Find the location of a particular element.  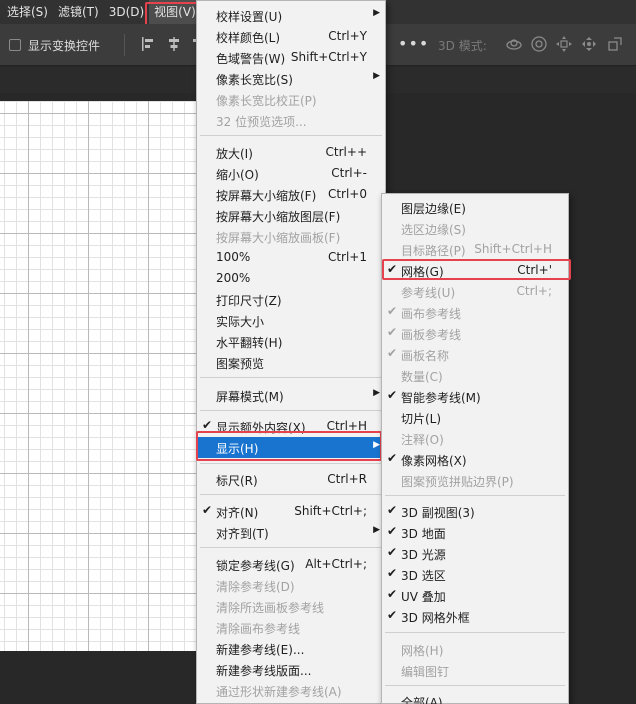

menu-item-clear-canvas-guides: 清除画布参考线 is located at coordinates (291, 627).